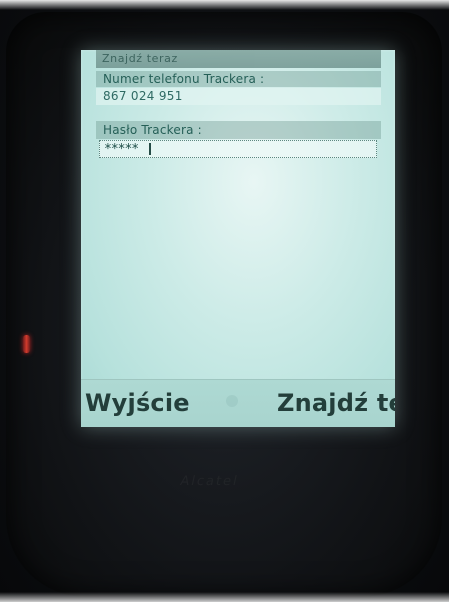 The width and height of the screenshot is (449, 602). I want to click on tracker-phone-value: 867 024 951, so click(238, 96).